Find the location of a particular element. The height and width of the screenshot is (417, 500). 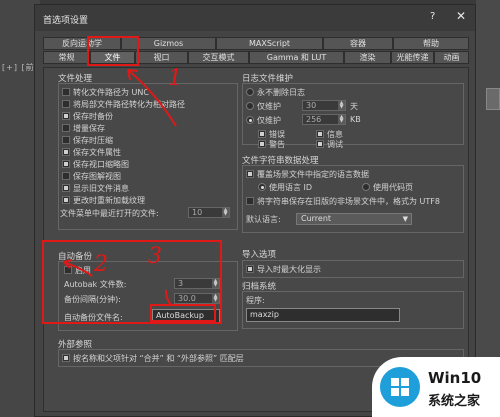

annotation-arrows is located at coordinates (120, 188).